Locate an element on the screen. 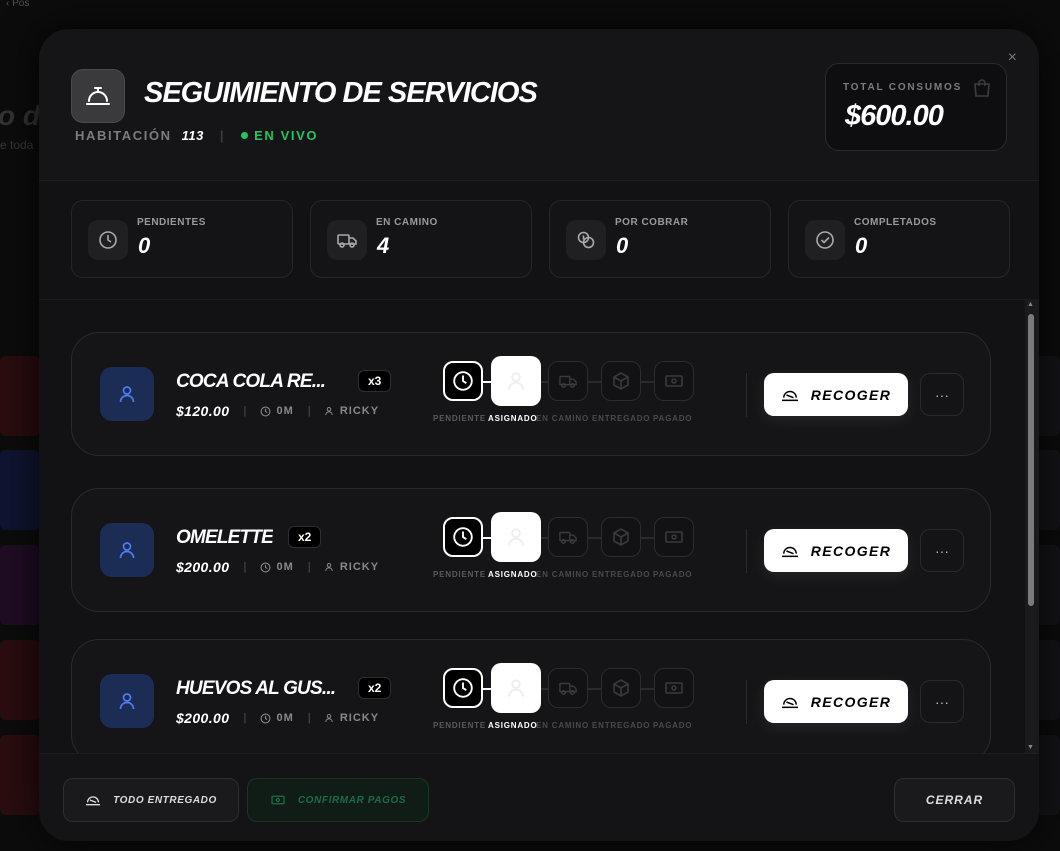  order-meta: $200.00 | 0M | RICKY is located at coordinates (277, 567).